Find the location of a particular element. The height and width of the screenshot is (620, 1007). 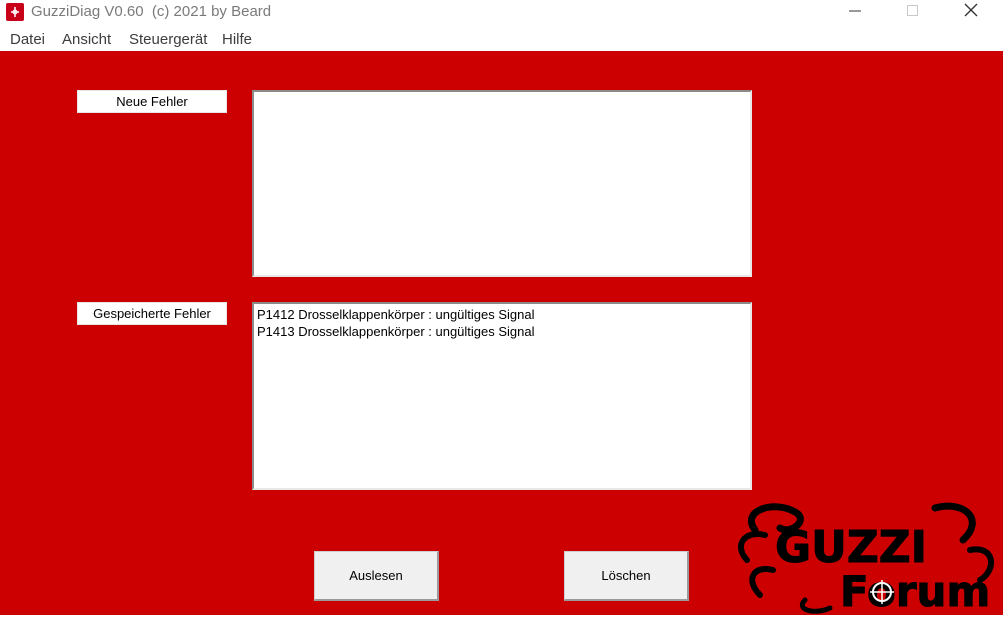

window-border is located at coordinates (1005, 333).